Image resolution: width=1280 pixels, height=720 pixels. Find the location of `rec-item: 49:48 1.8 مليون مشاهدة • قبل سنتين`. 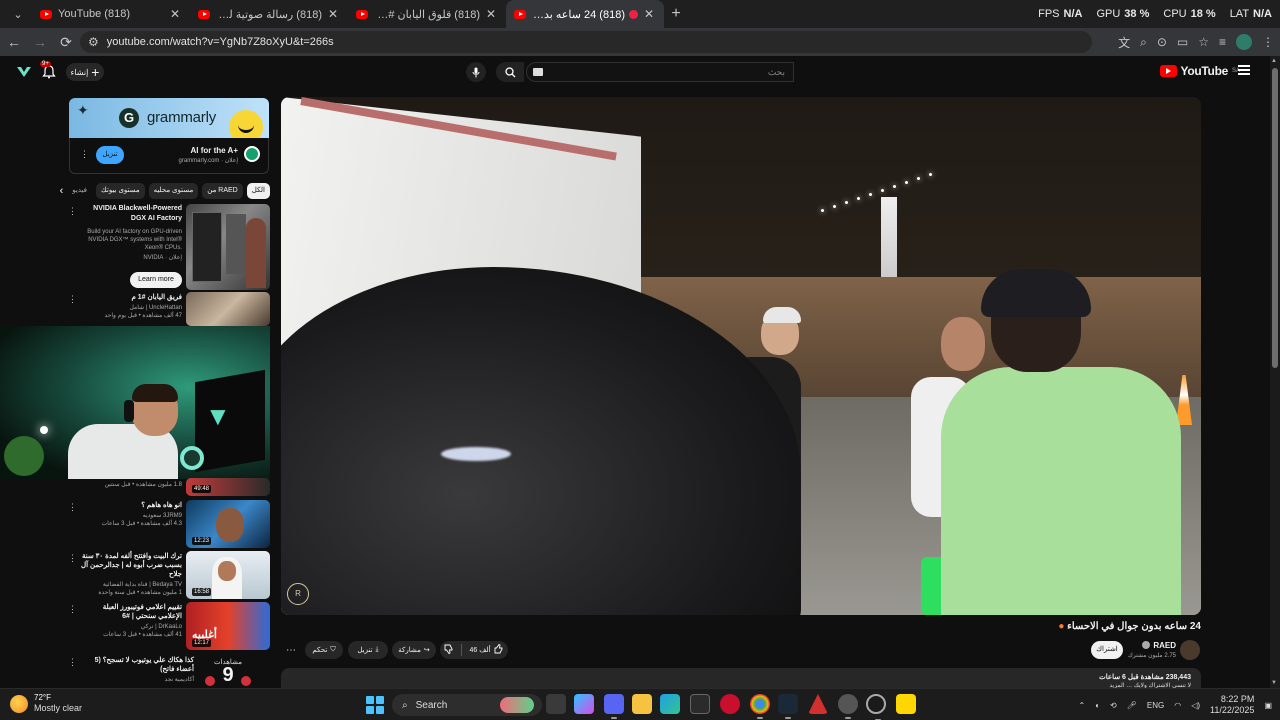

rec-item: 49:48 1.8 مليون مشاهدة • قبل سنتين is located at coordinates (168, 487).